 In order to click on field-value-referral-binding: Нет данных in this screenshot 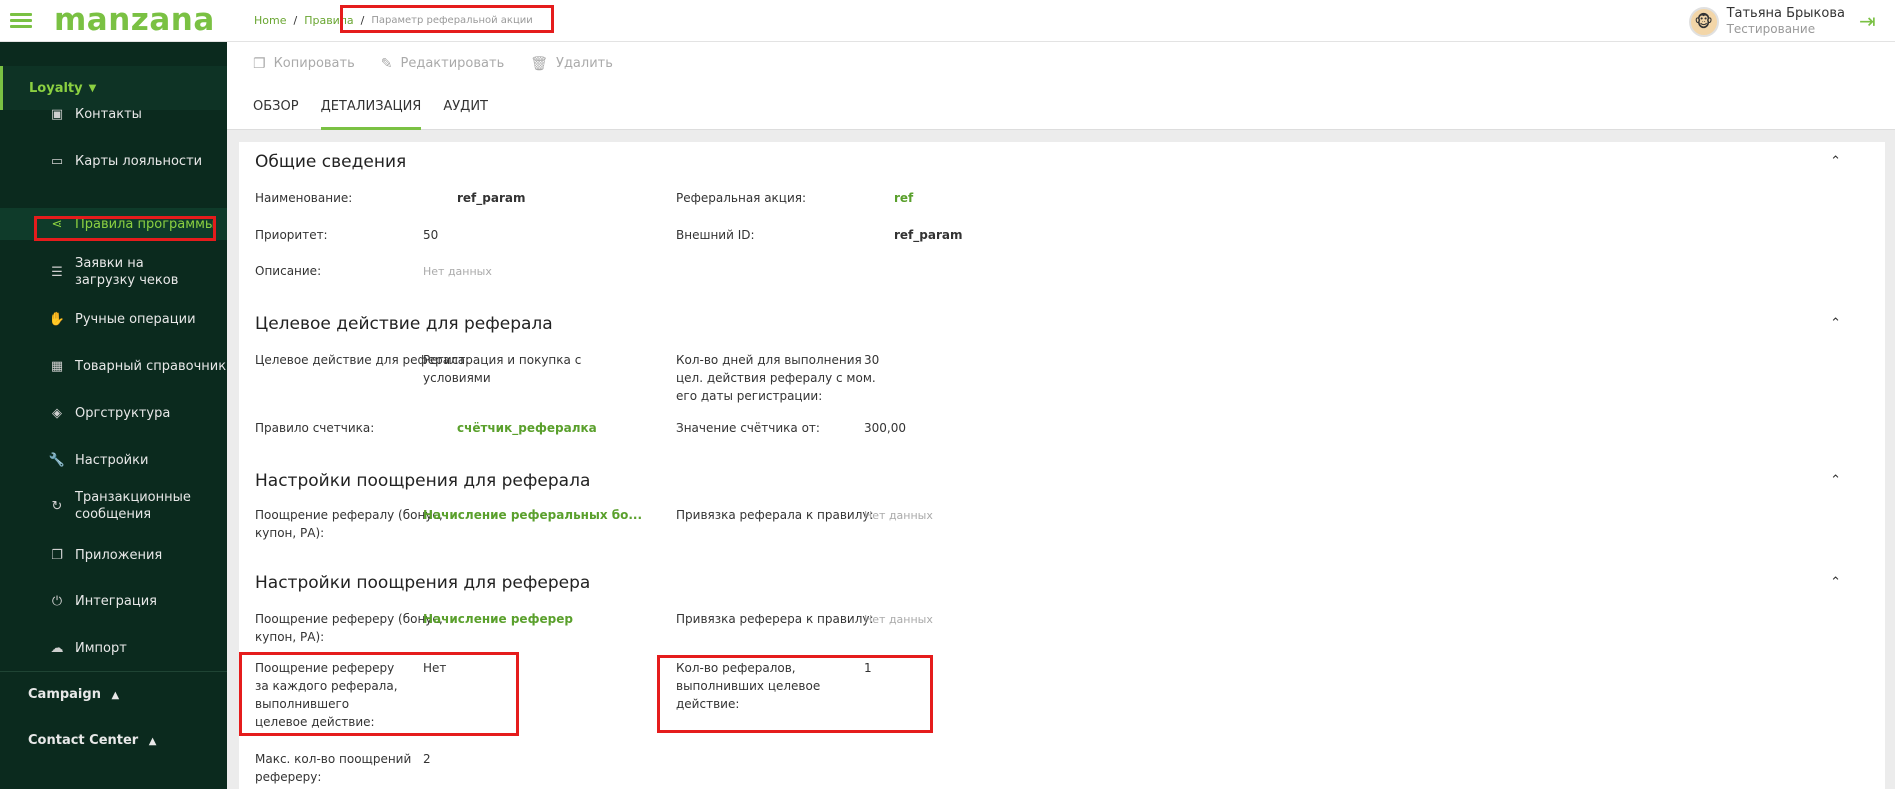, I will do `click(898, 515)`.